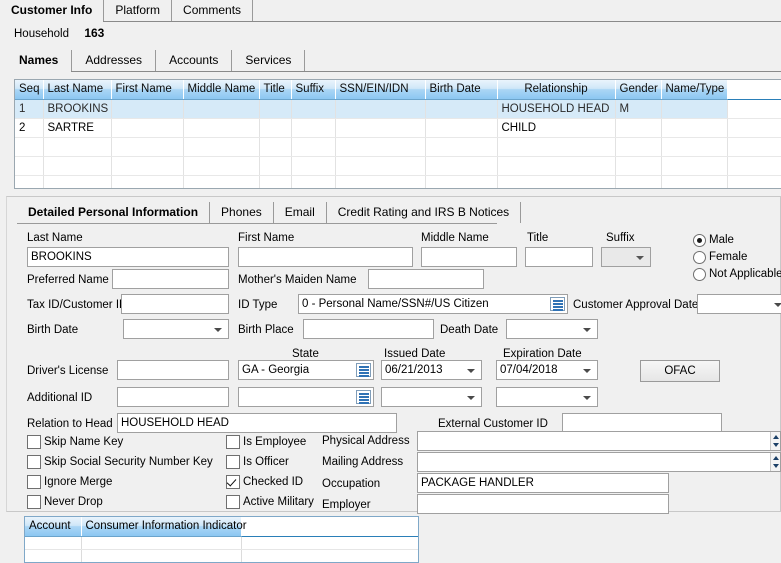 This screenshot has width=781, height=563. Describe the element at coordinates (543, 504) in the screenshot. I see `employer-input` at that location.